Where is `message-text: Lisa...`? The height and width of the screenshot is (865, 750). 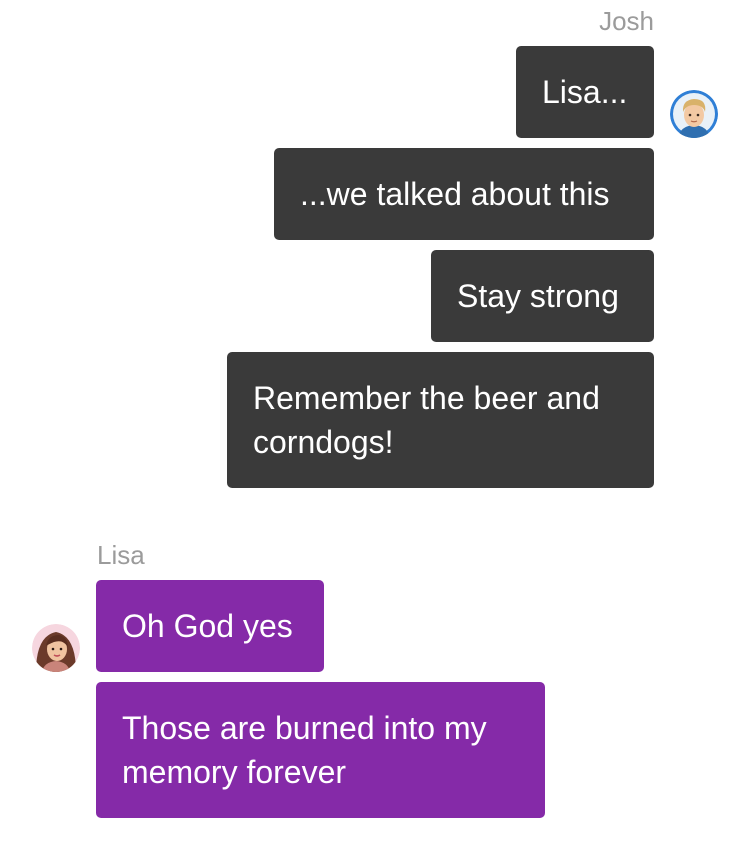
message-text: Lisa... is located at coordinates (585, 92).